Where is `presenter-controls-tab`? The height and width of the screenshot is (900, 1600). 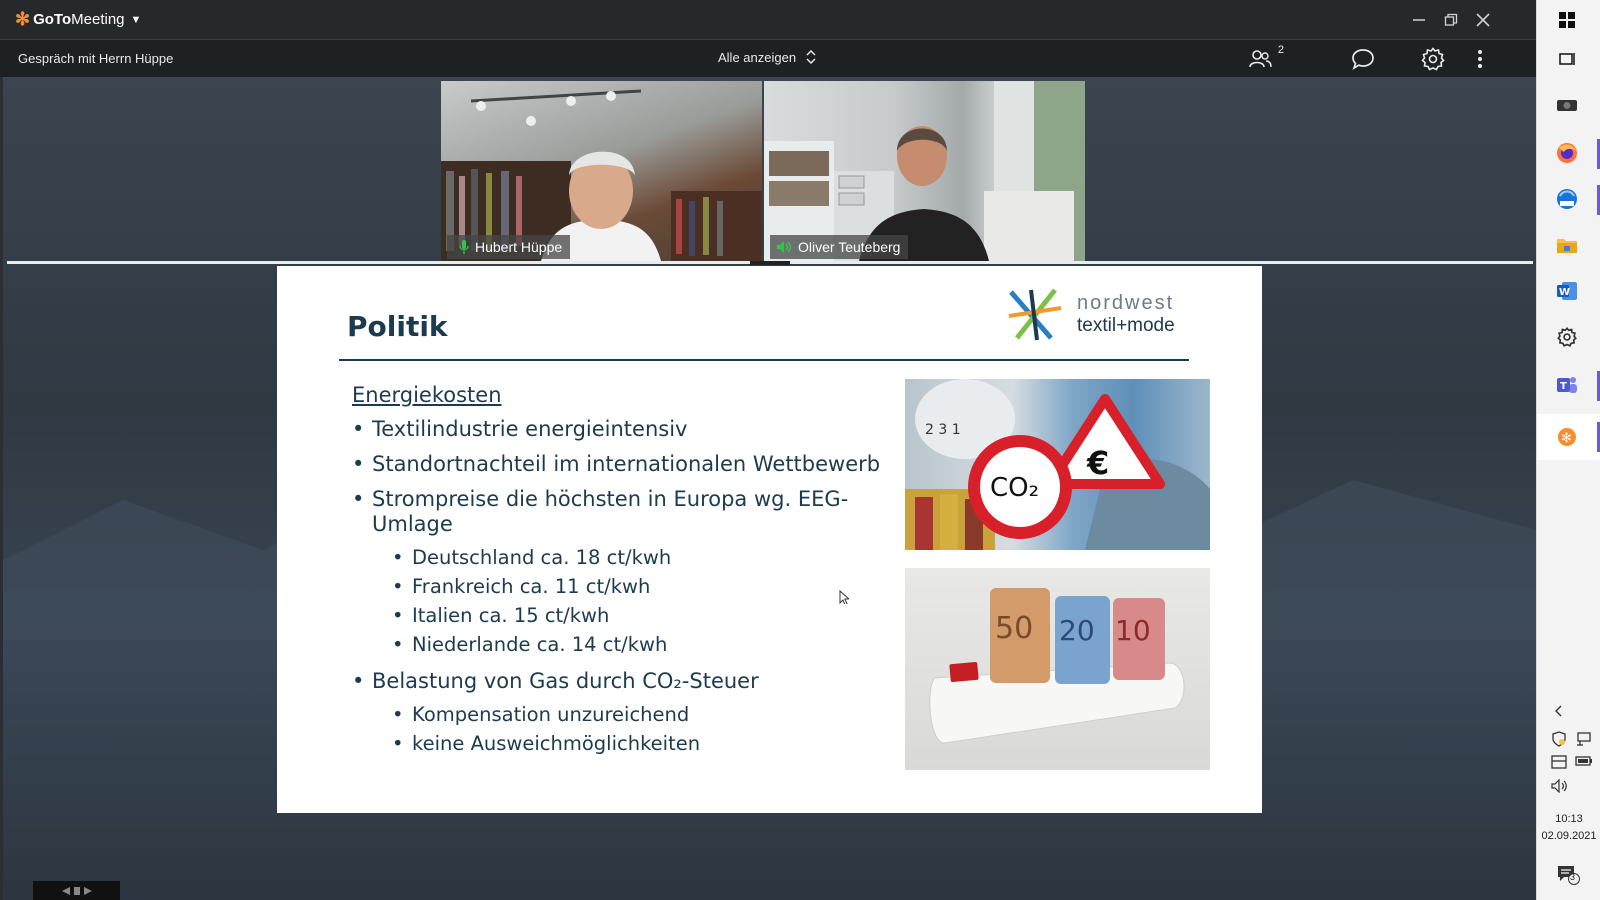
presenter-controls-tab is located at coordinates (76, 890).